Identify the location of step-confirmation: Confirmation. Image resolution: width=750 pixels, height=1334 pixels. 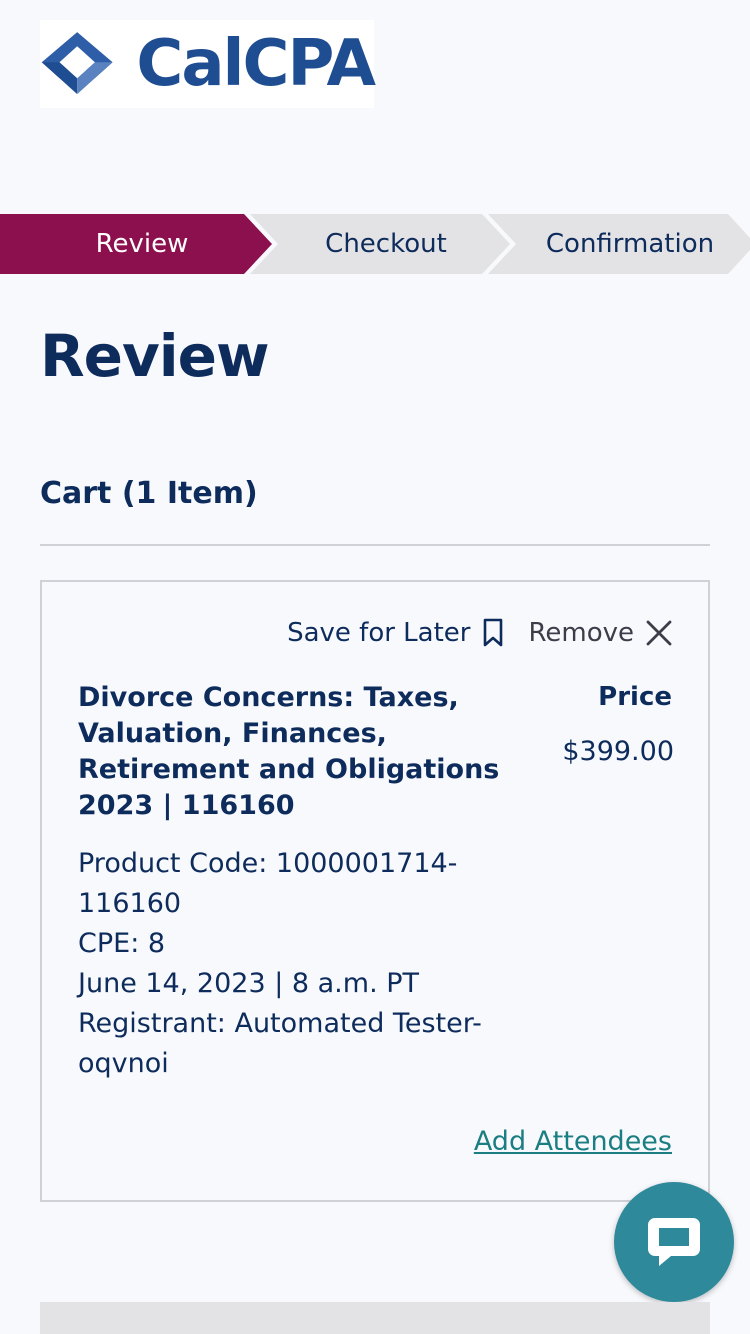
(630, 244).